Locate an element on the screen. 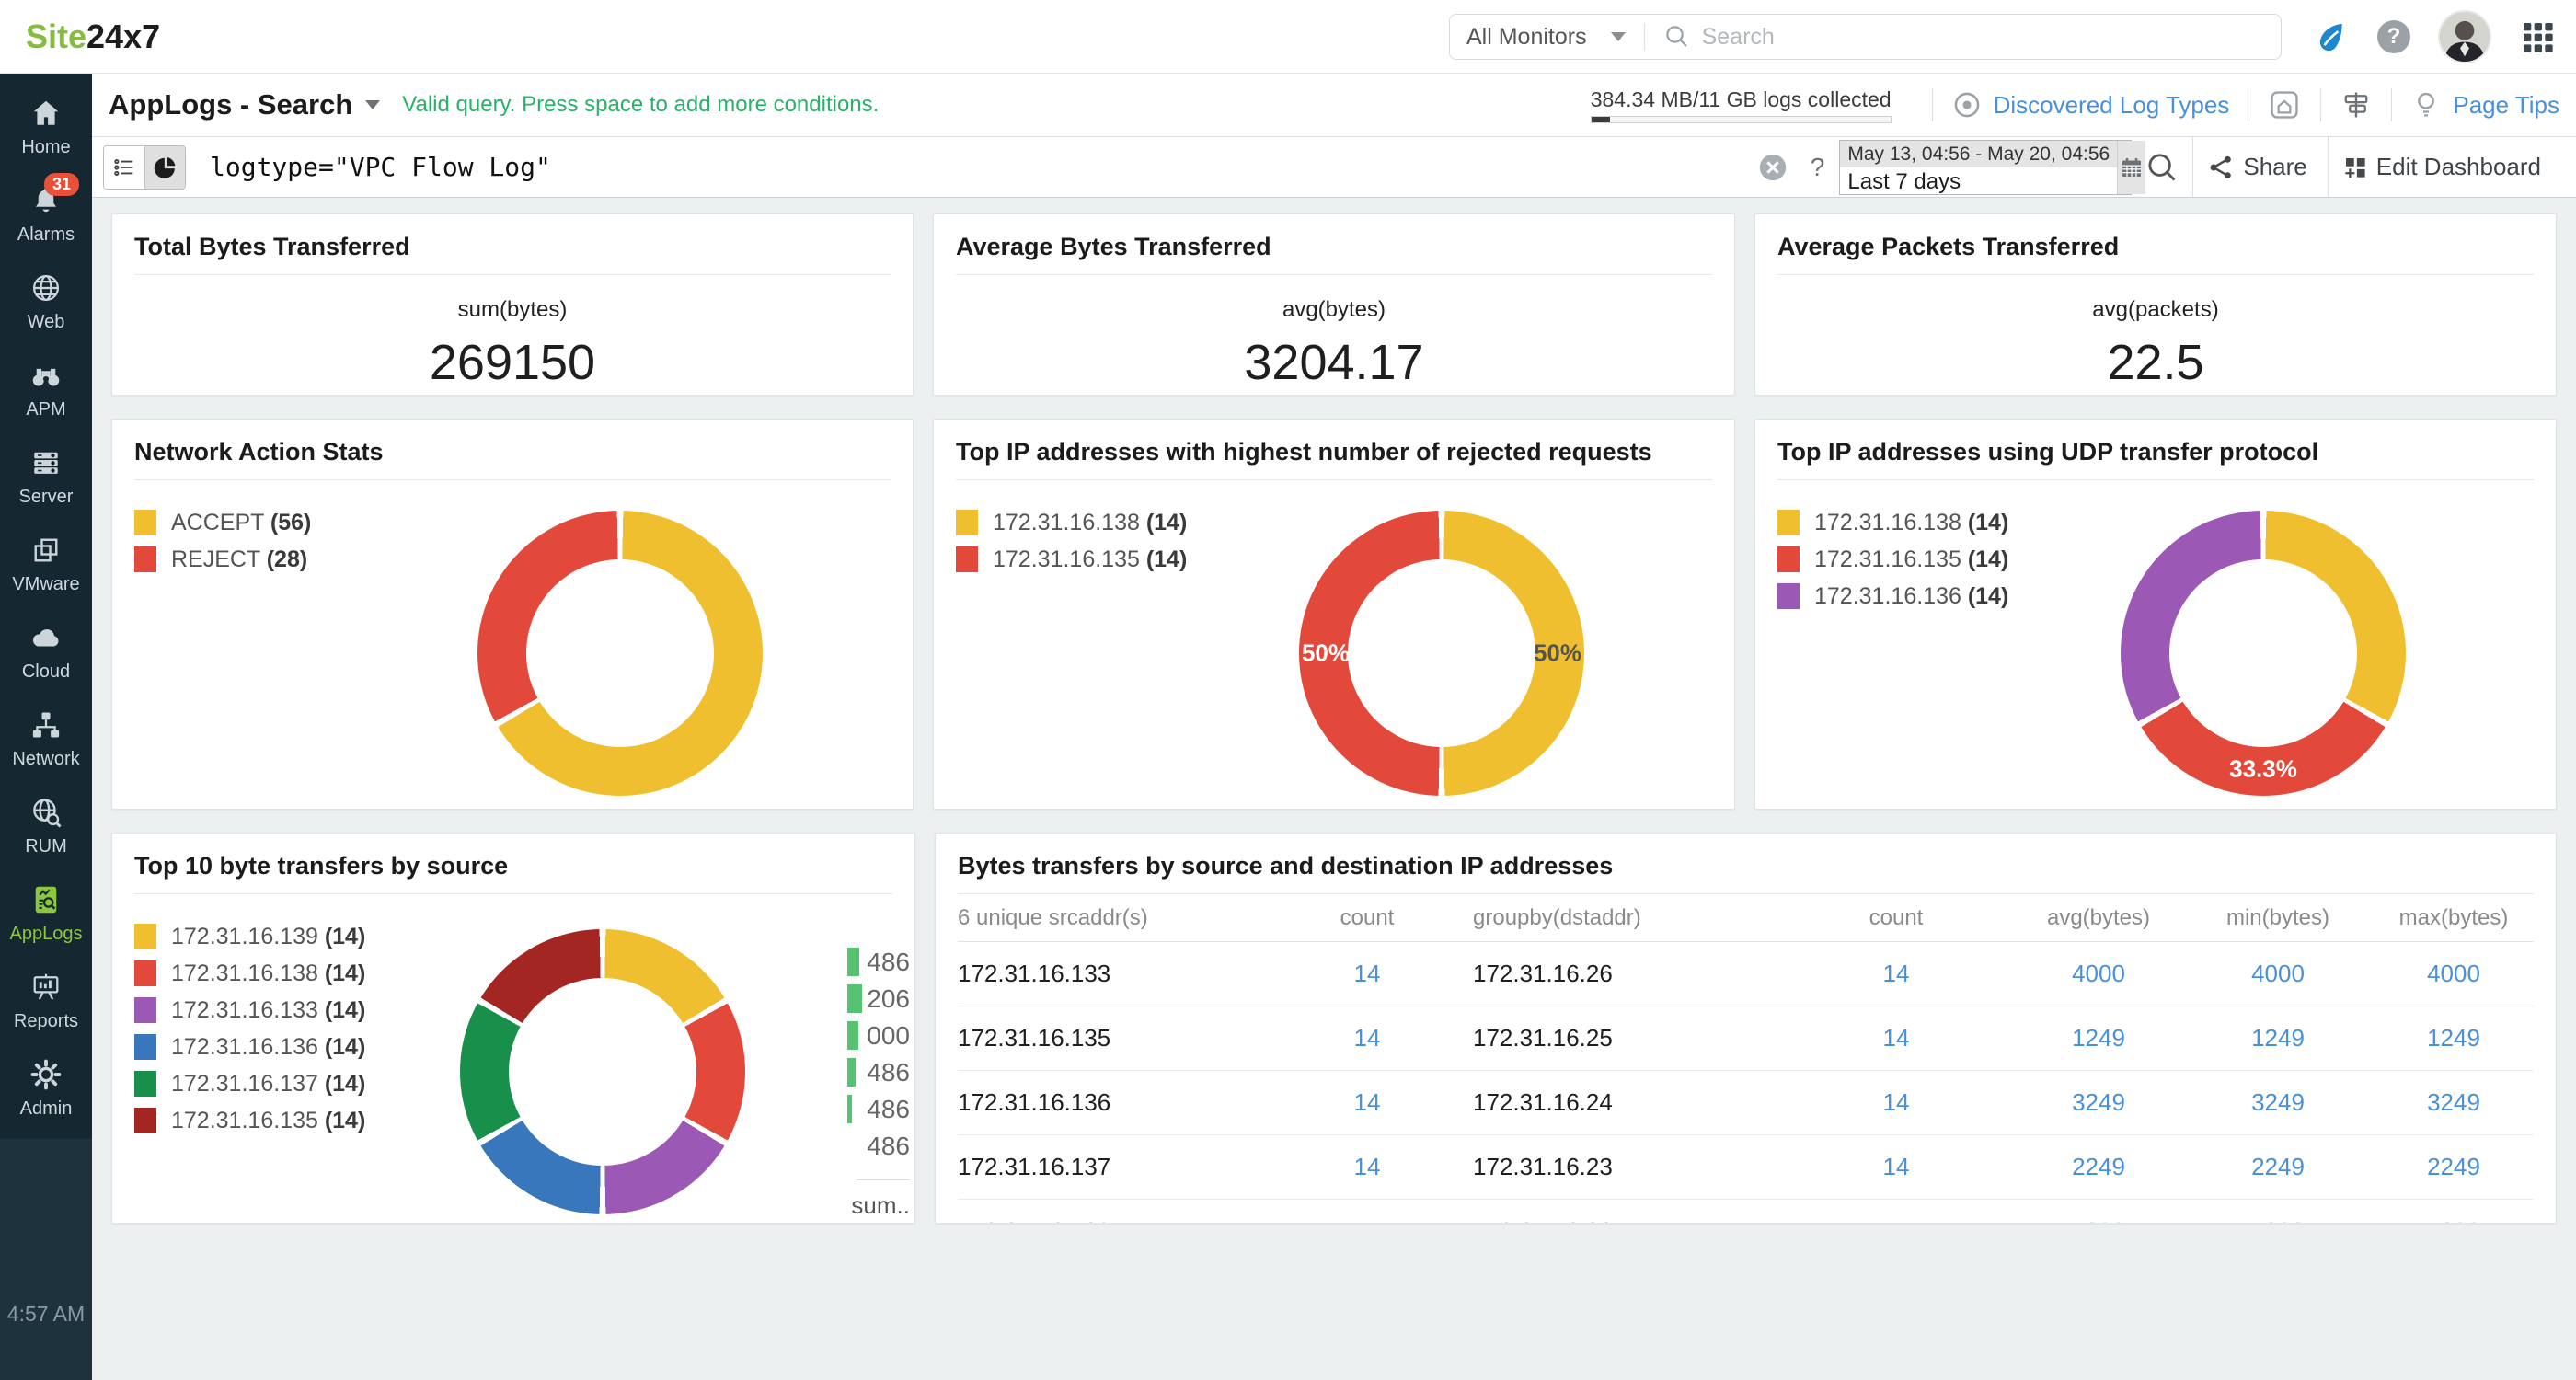 This screenshot has height=1380, width=2576. sidebar-item-alarms: 31 Alarms is located at coordinates (46, 214).